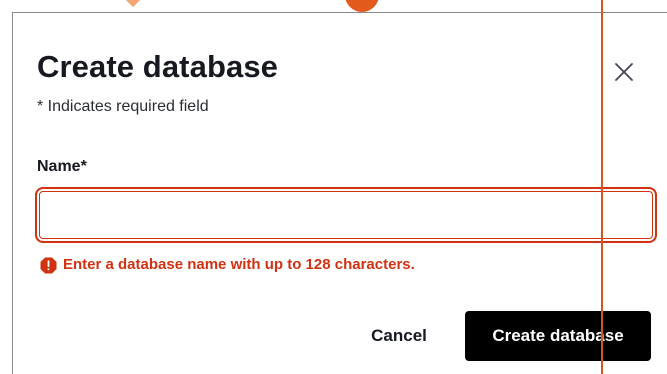 The width and height of the screenshot is (667, 374). What do you see at coordinates (346, 215) in the screenshot?
I see `database-name-input` at bounding box center [346, 215].